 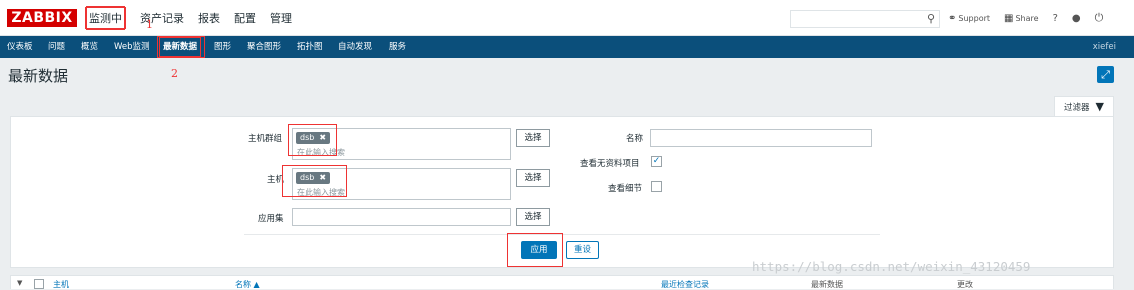 What do you see at coordinates (222, 47) in the screenshot?
I see `sub-menu-graphs: 图形` at bounding box center [222, 47].